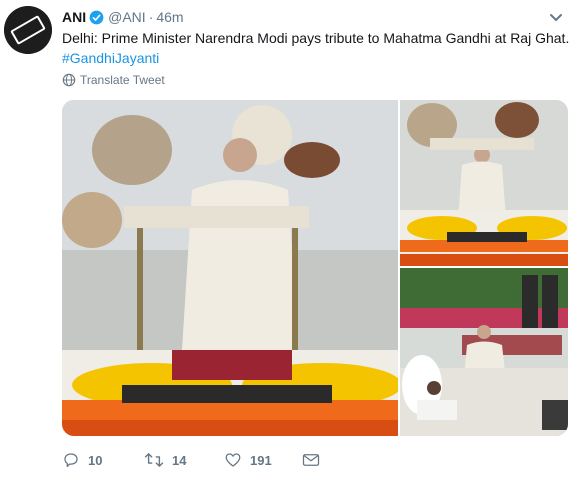 Image resolution: width=570 pixels, height=485 pixels. What do you see at coordinates (261, 460) in the screenshot?
I see `like-count: 191` at bounding box center [261, 460].